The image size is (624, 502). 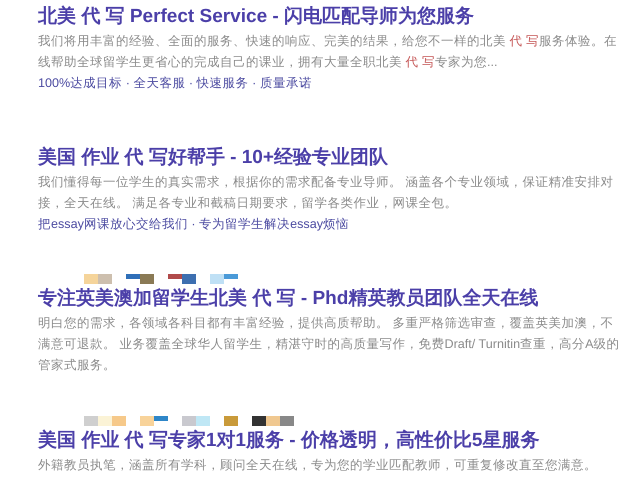 What do you see at coordinates (329, 344) in the screenshot?
I see `result-snippet: 明白您的需求，各领域各科目都有丰富经验，提供高质帮助。 多重严格筛选审查，覆盖英美加澳，不满意可退款。 业务覆盖全球华人留学生，精湛守时的高质量写作，免费Draft/ Turnitin查重，高分A级的管家式服务。` at bounding box center [329, 344].